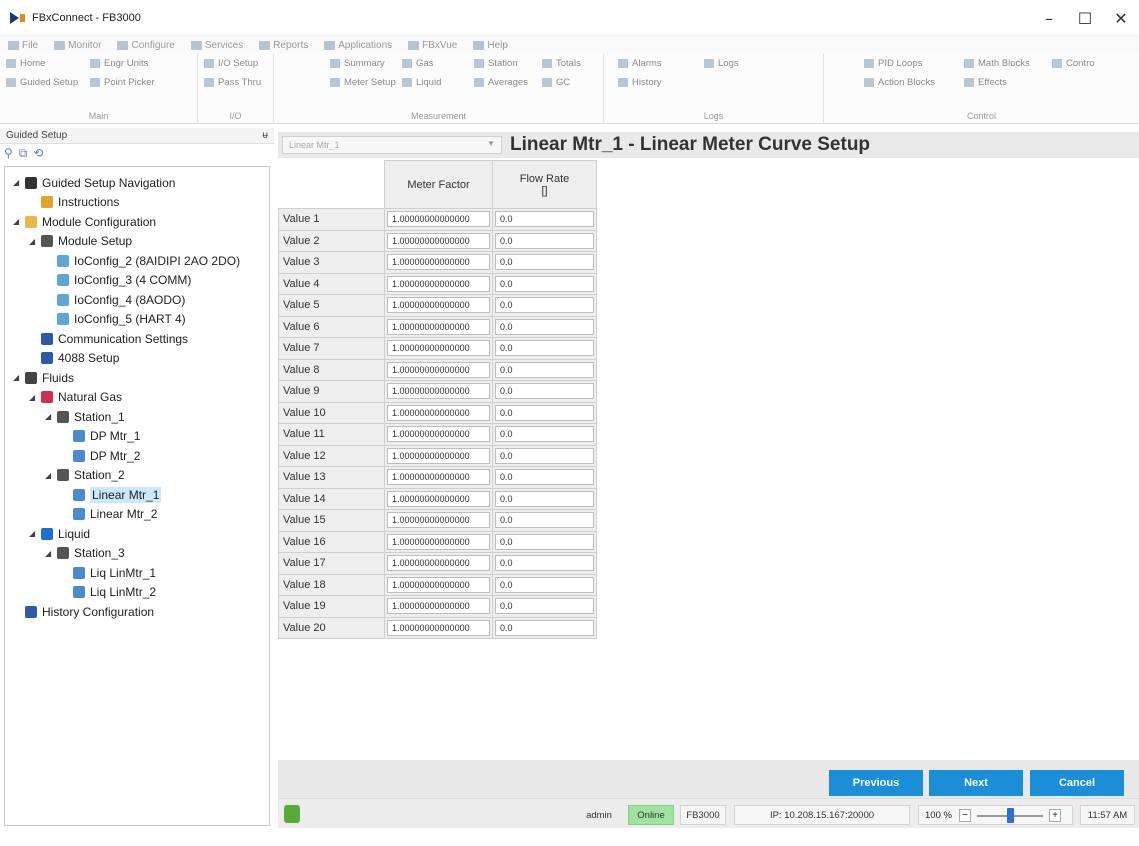  I want to click on tree-node: Communication Settings, so click(137, 339).